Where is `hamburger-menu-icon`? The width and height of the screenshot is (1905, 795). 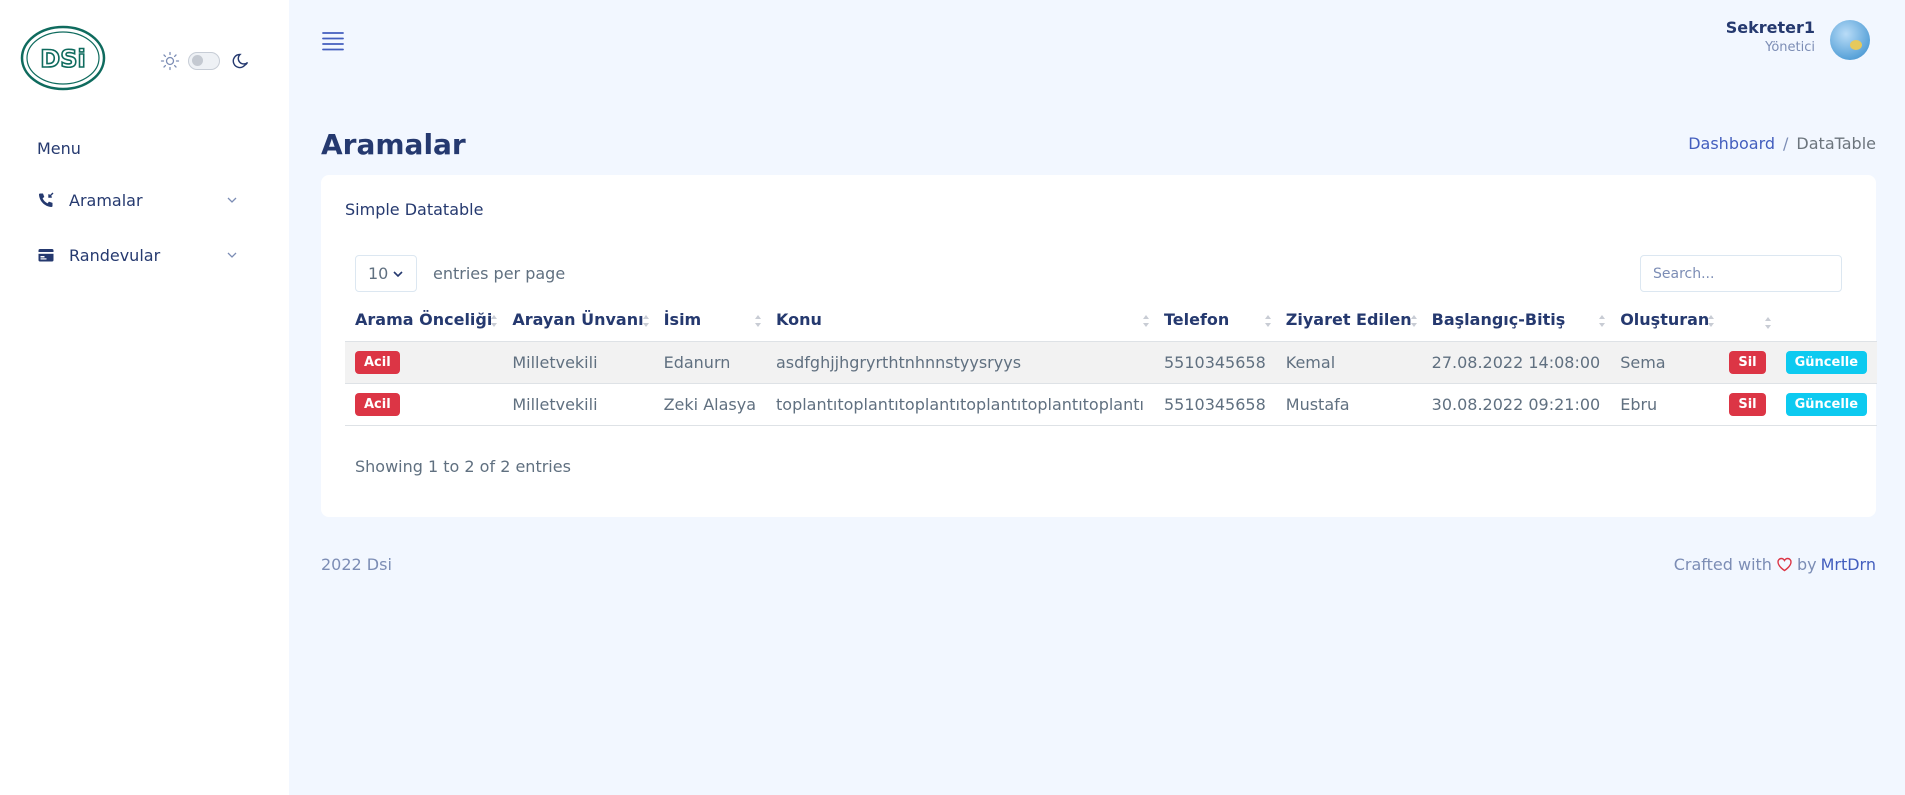
hamburger-menu-icon is located at coordinates (333, 41).